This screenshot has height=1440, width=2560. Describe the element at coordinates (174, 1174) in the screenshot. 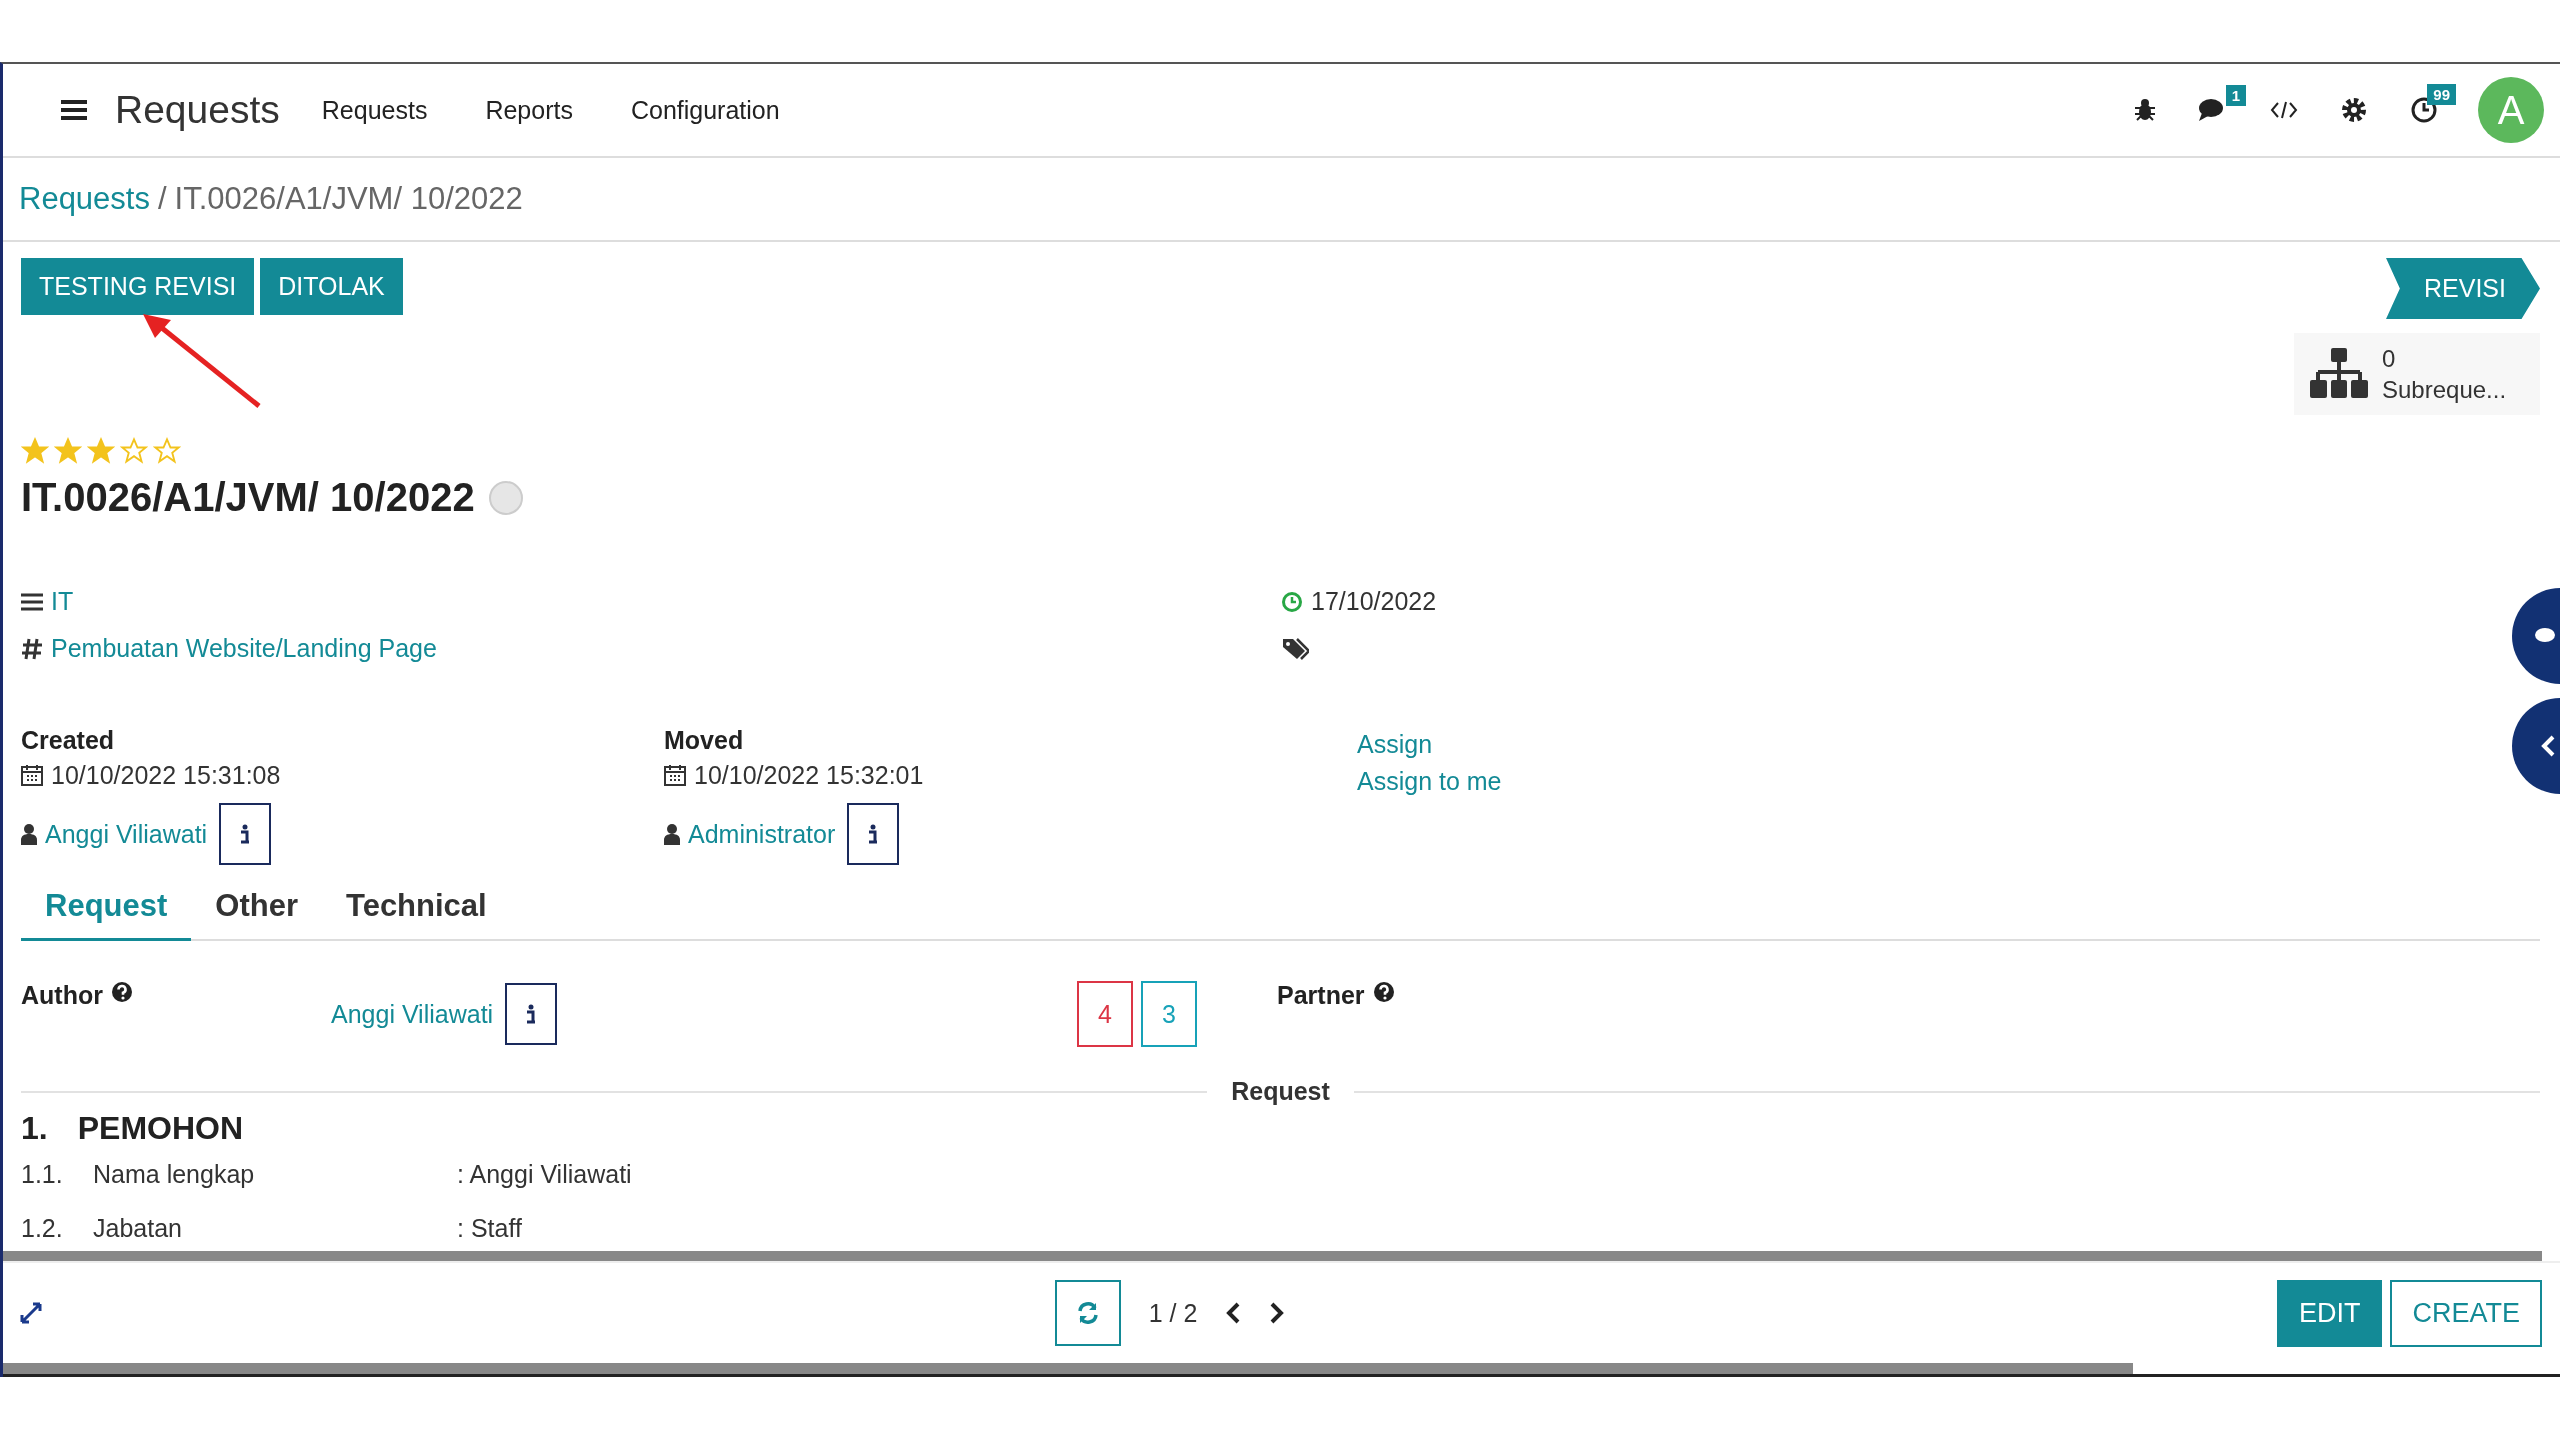

I see `field-label: Nama lengkap` at that location.